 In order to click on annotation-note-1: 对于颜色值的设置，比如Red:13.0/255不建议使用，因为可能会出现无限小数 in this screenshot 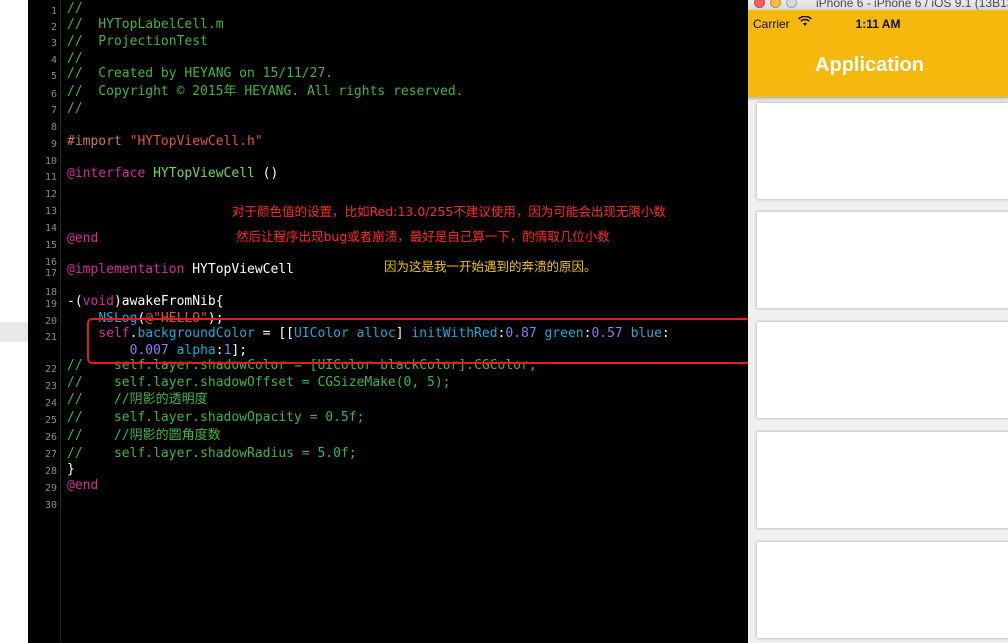, I will do `click(449, 211)`.